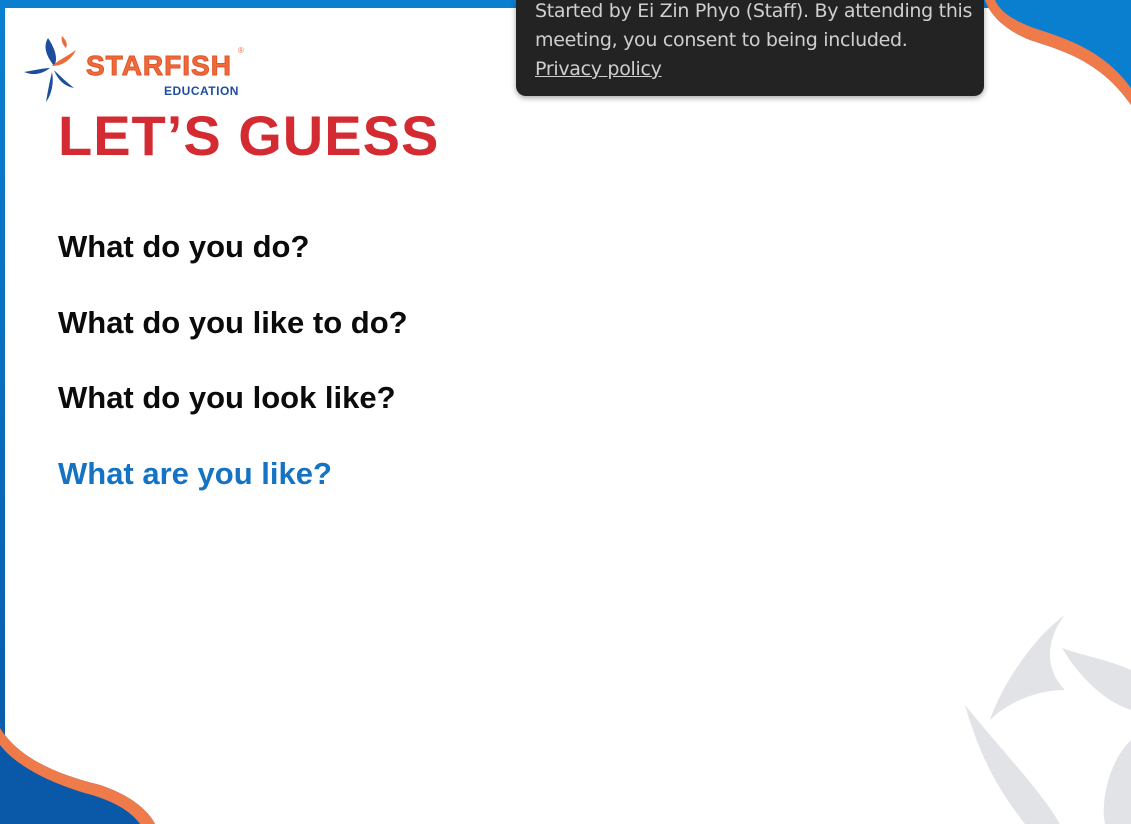 The width and height of the screenshot is (1131, 824). What do you see at coordinates (184, 246) in the screenshot?
I see `question-1: What do you do?` at bounding box center [184, 246].